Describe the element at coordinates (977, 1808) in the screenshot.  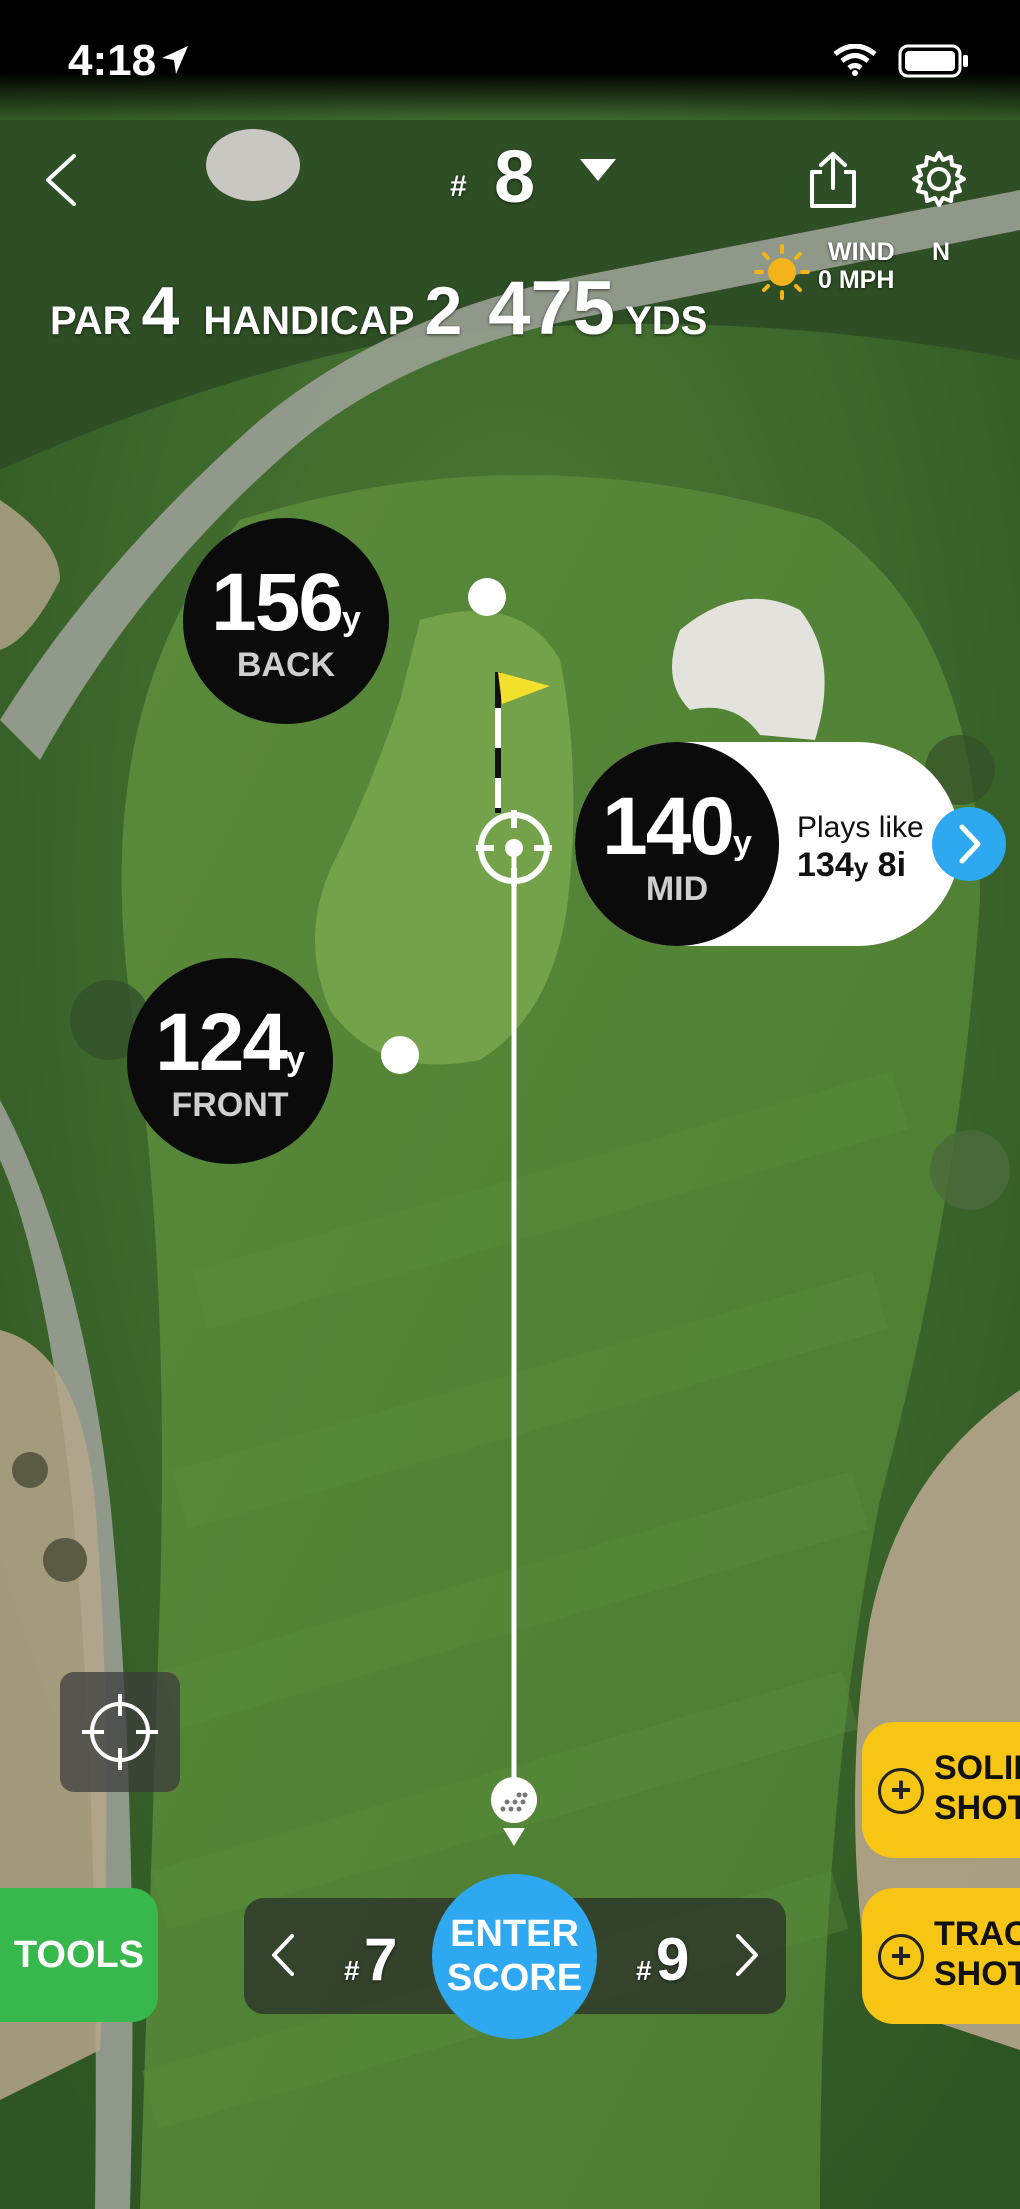
I see `solid-shot-line2: SHOT` at that location.